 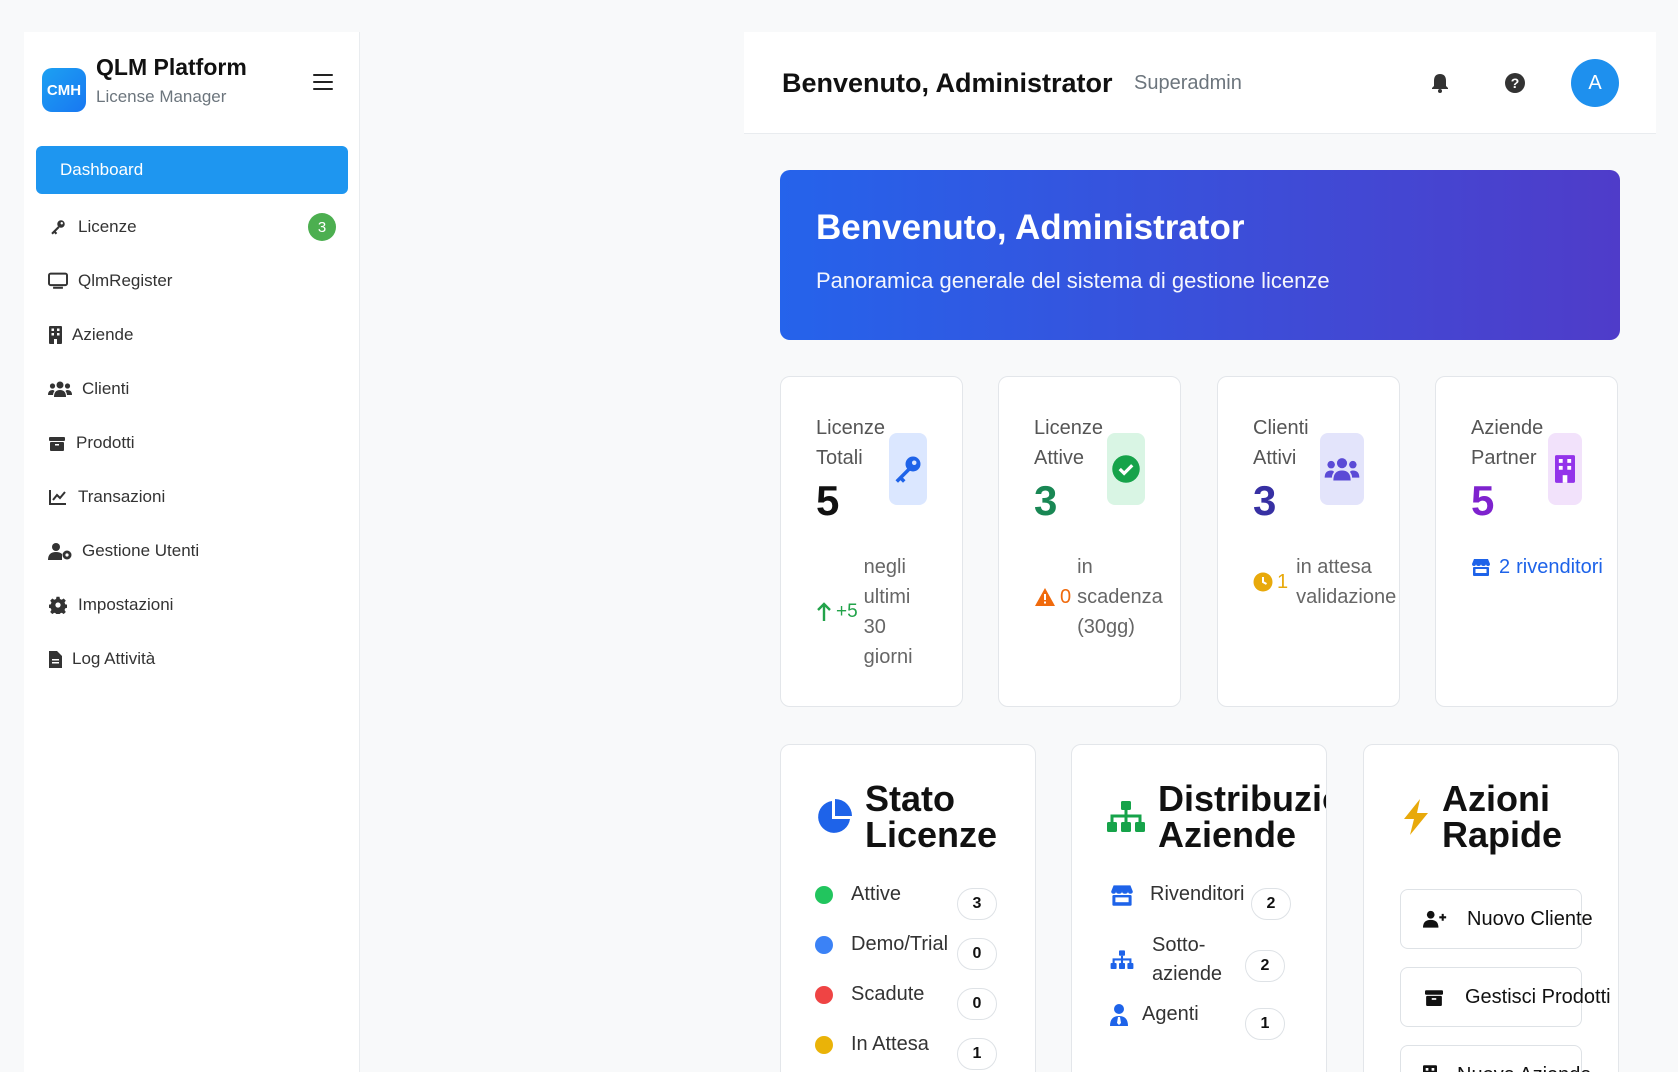 I want to click on bolt-icon, so click(x=1416, y=817).